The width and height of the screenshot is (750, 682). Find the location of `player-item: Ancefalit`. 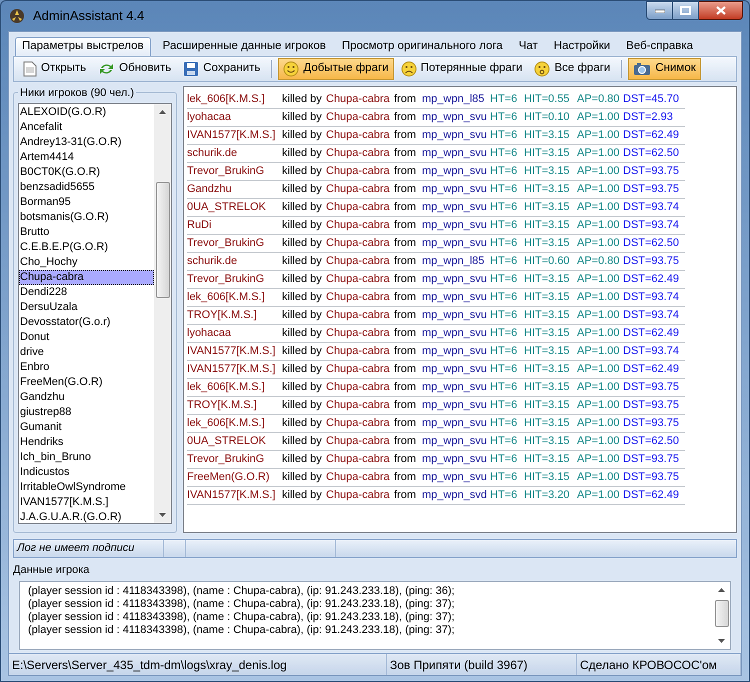

player-item: Ancefalit is located at coordinates (86, 127).